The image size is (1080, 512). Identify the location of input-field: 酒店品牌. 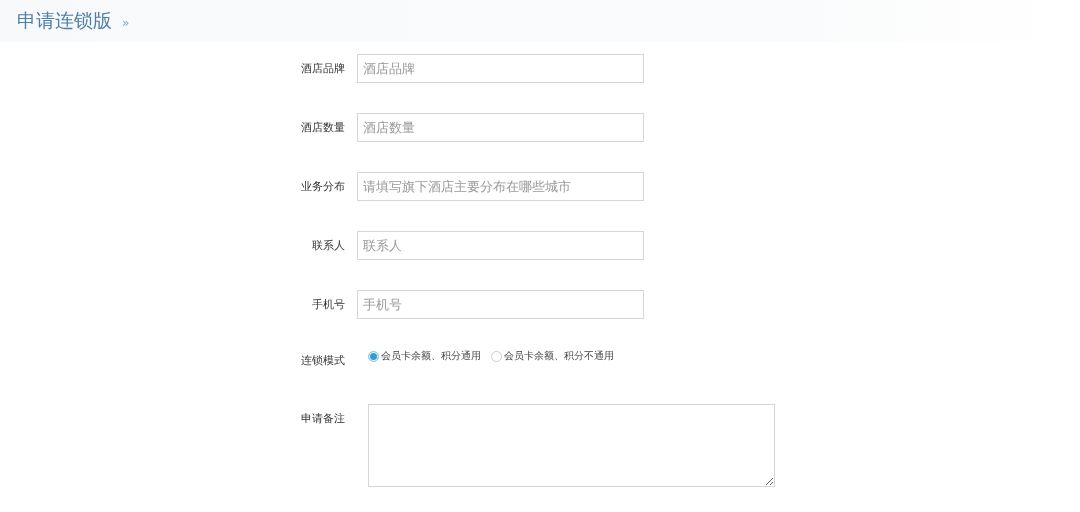
(500, 68).